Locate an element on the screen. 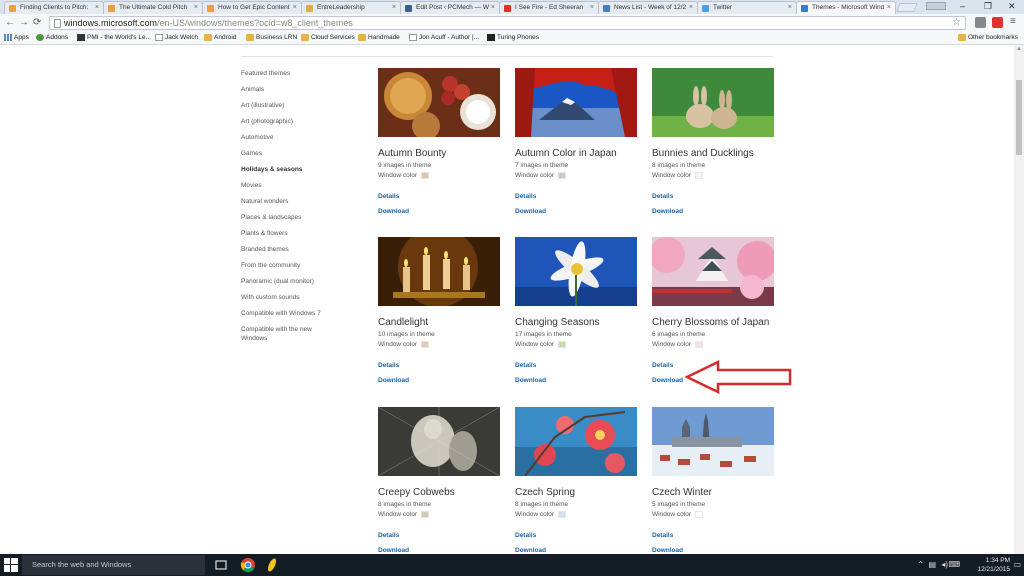 The width and height of the screenshot is (1024, 576). theme-title: Autumn Color in Japan is located at coordinates (576, 154).